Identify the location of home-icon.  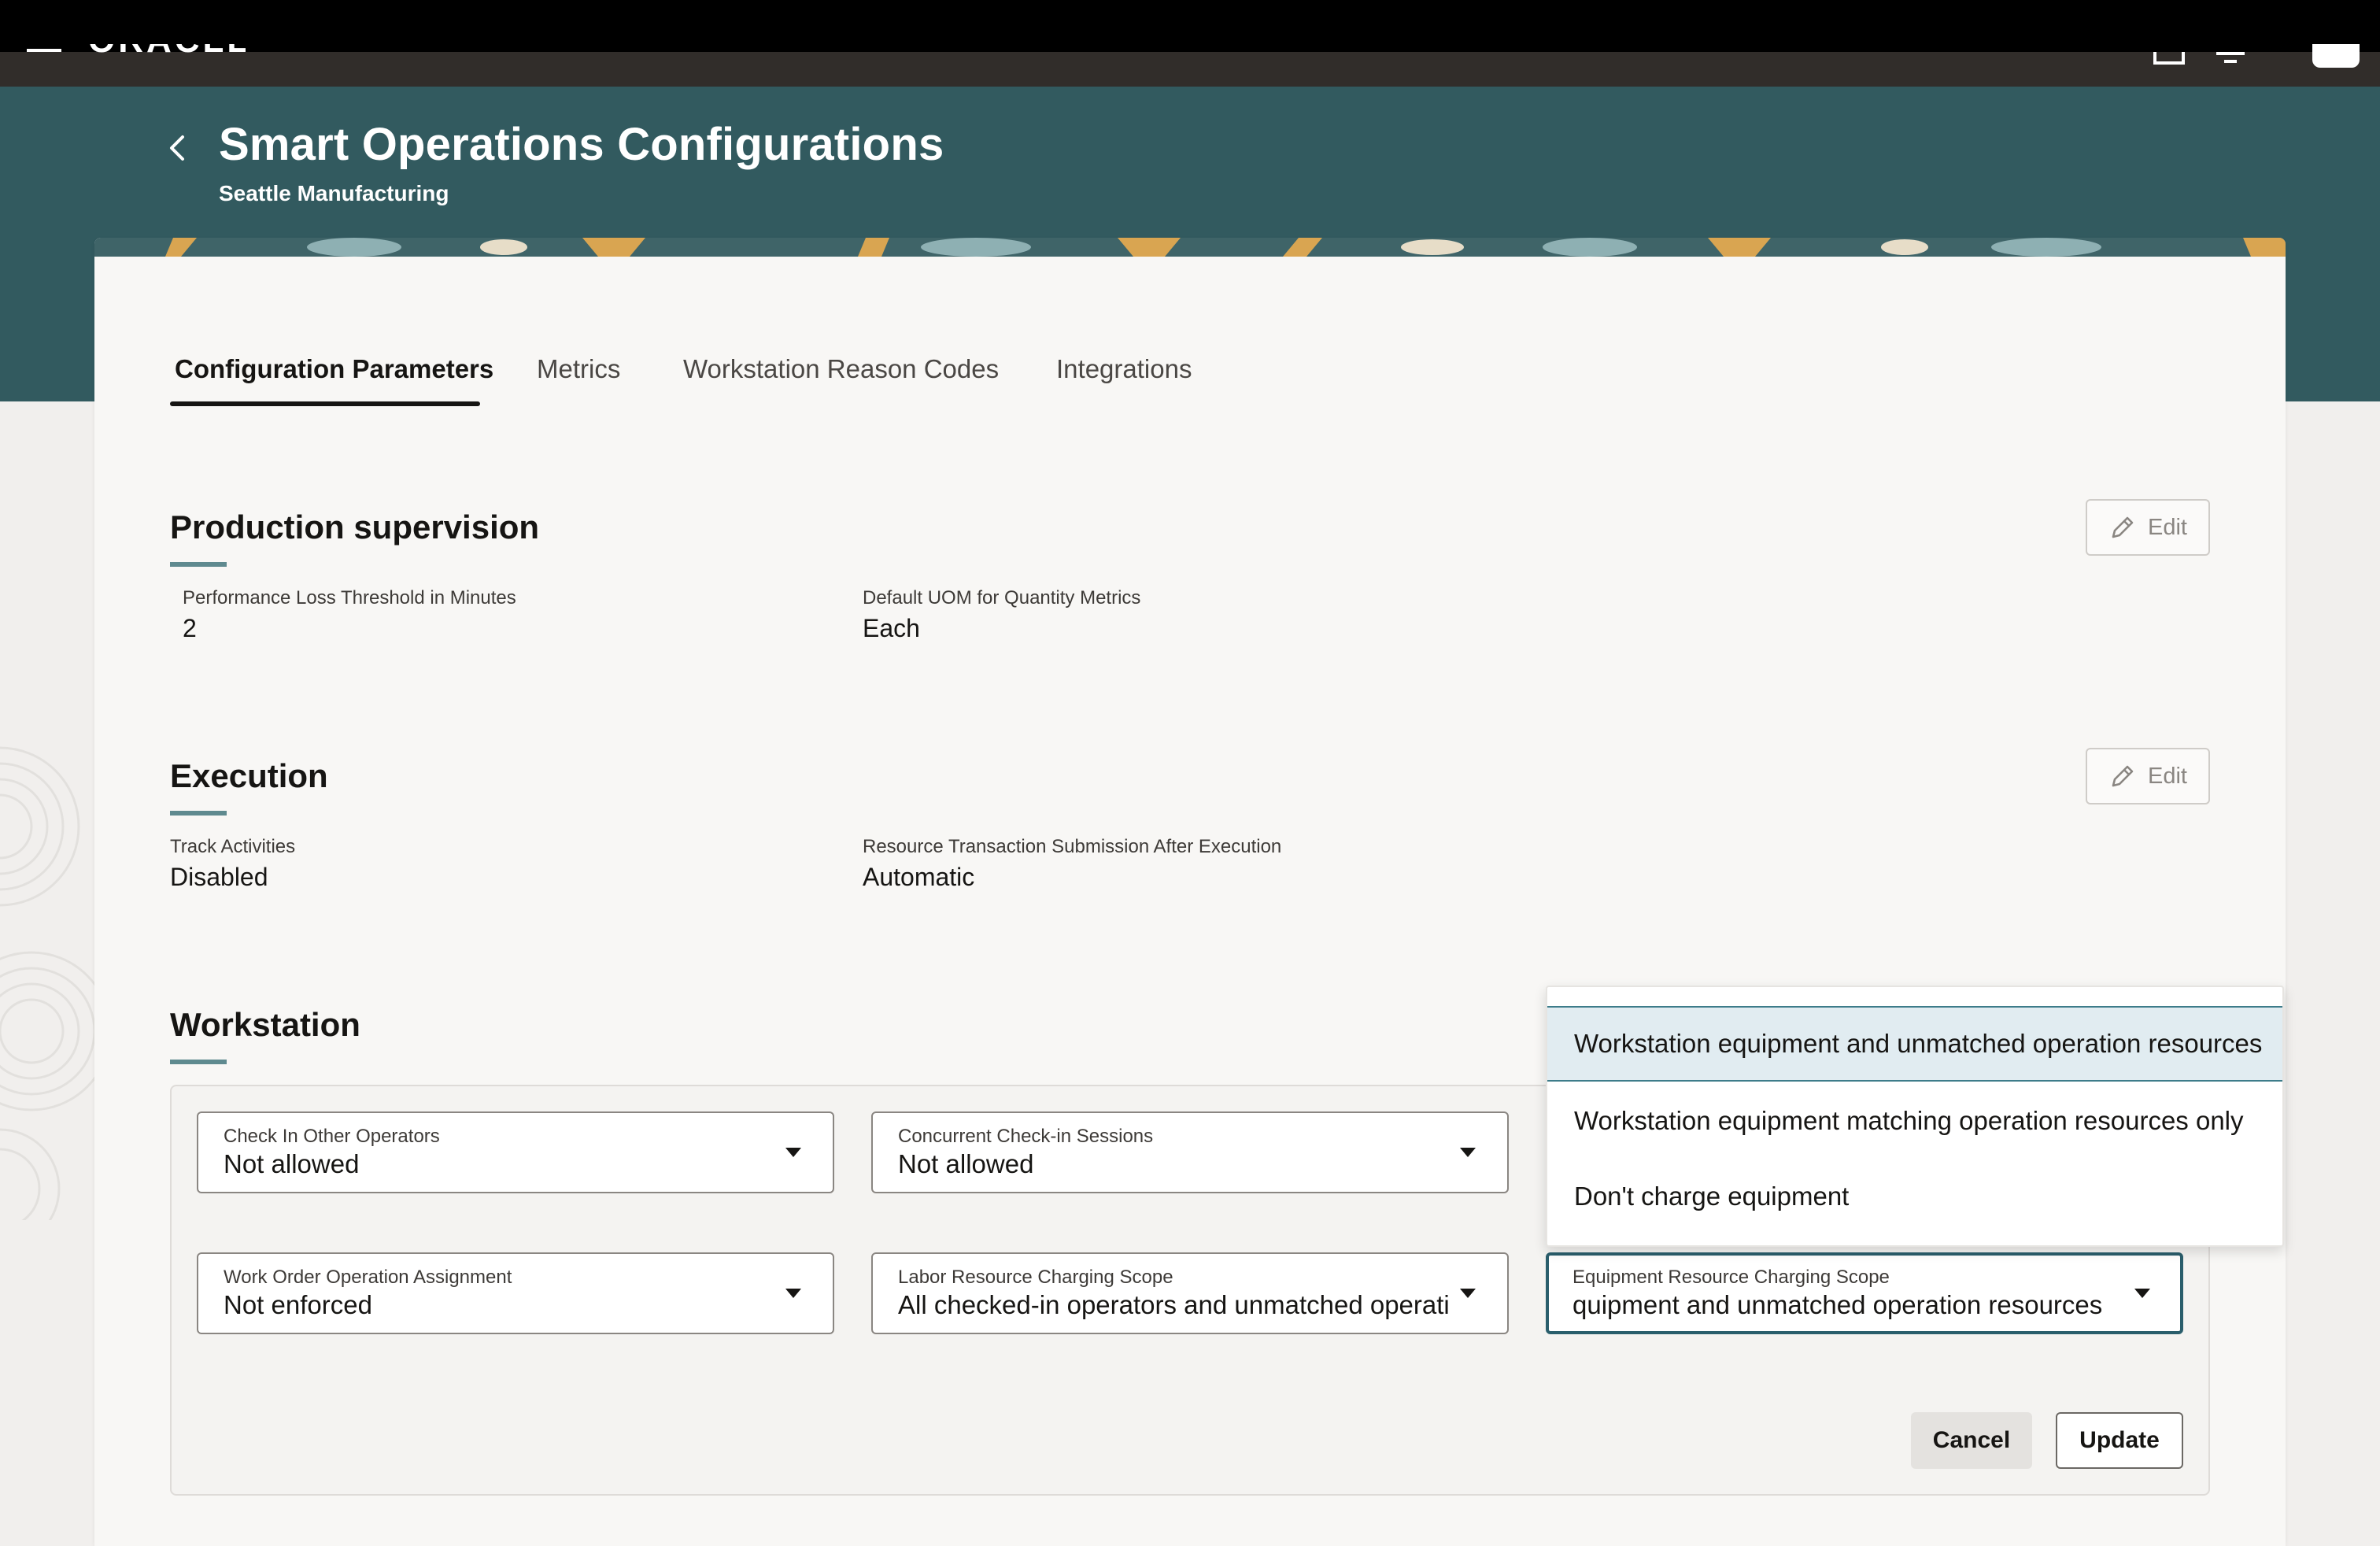
(2169, 59).